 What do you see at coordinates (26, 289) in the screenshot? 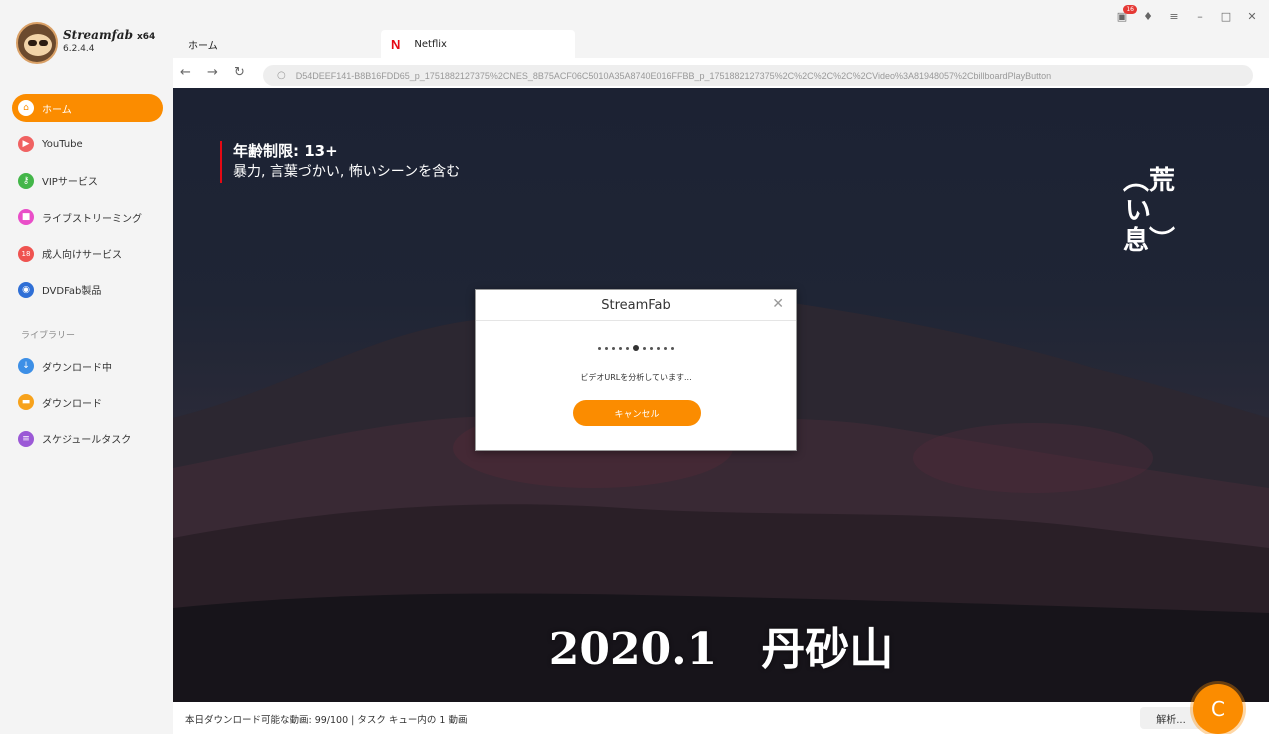
I see `dvdfab-icon: ◉` at bounding box center [26, 289].